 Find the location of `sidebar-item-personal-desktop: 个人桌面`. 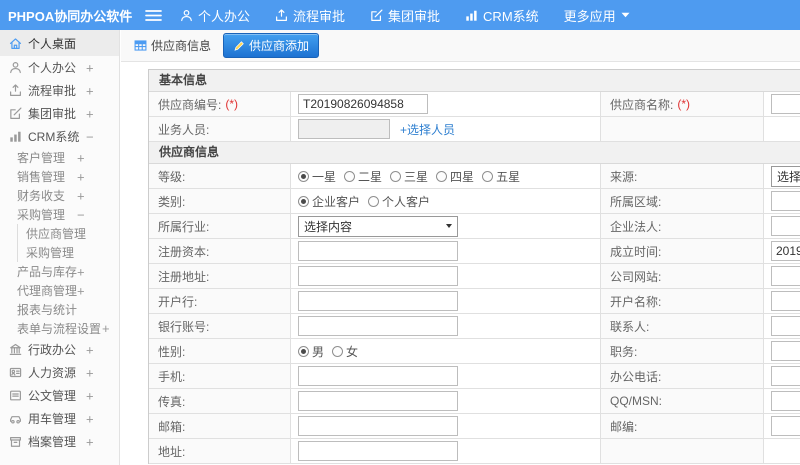

sidebar-item-personal-desktop: 个人桌面 is located at coordinates (59, 43).